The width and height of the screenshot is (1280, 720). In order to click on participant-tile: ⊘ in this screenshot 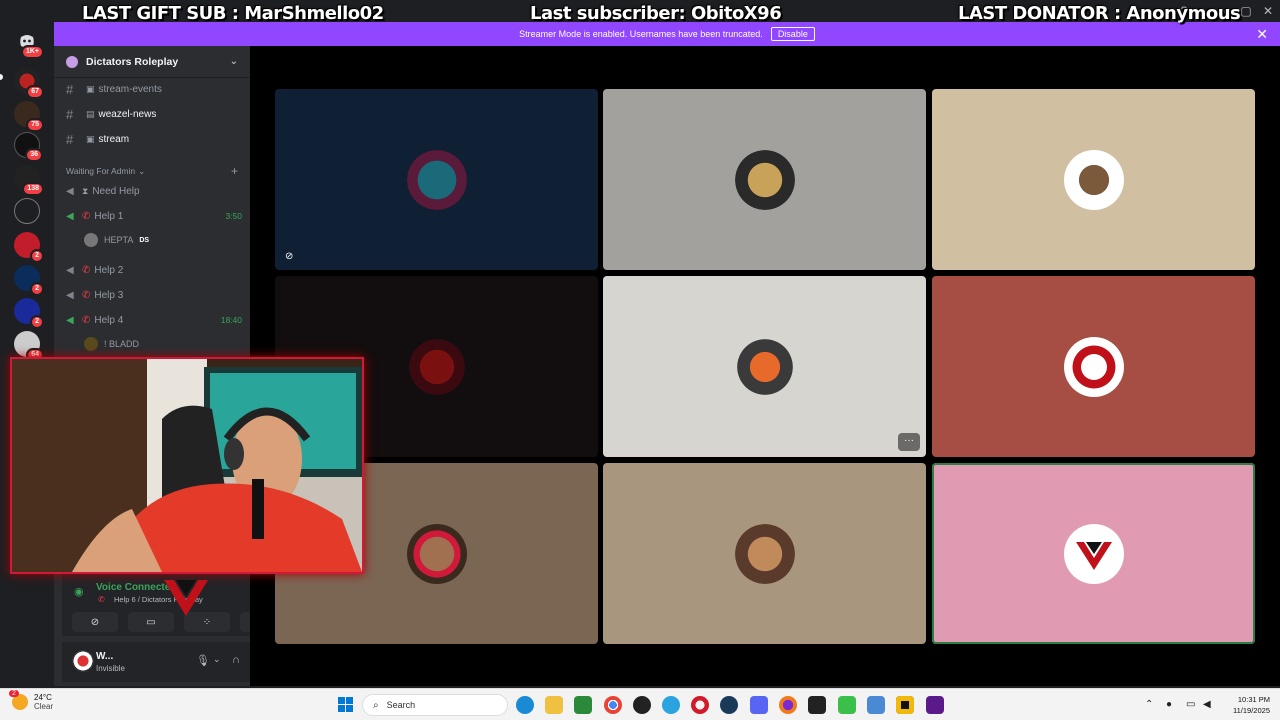, I will do `click(436, 179)`.